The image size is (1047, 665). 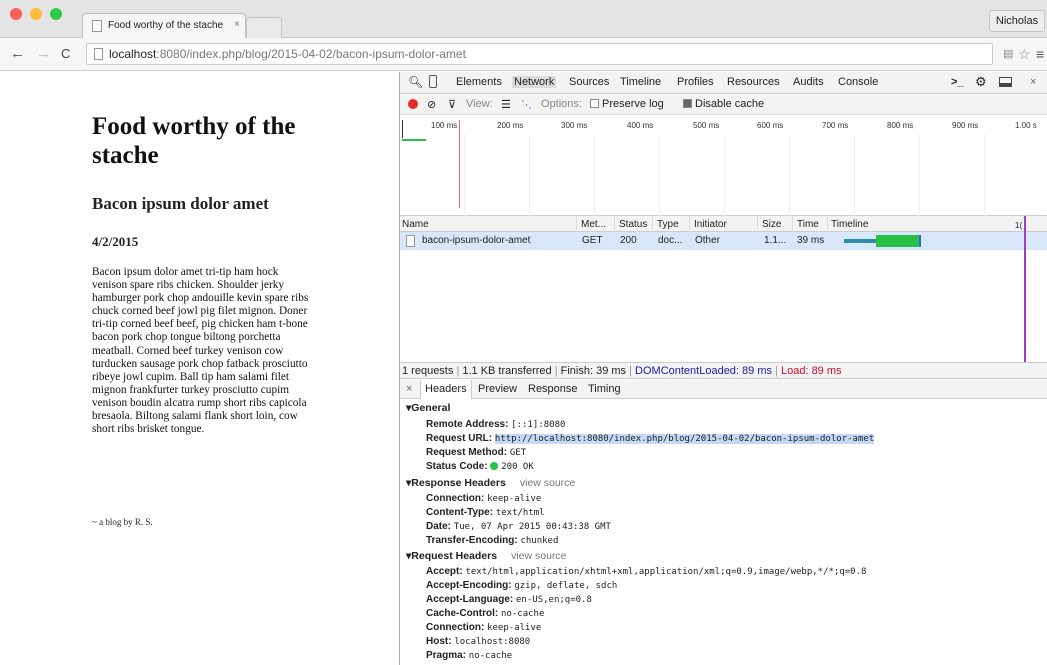 What do you see at coordinates (490, 483) in the screenshot?
I see `response-headers-toggle: ▾Response Headers view source` at bounding box center [490, 483].